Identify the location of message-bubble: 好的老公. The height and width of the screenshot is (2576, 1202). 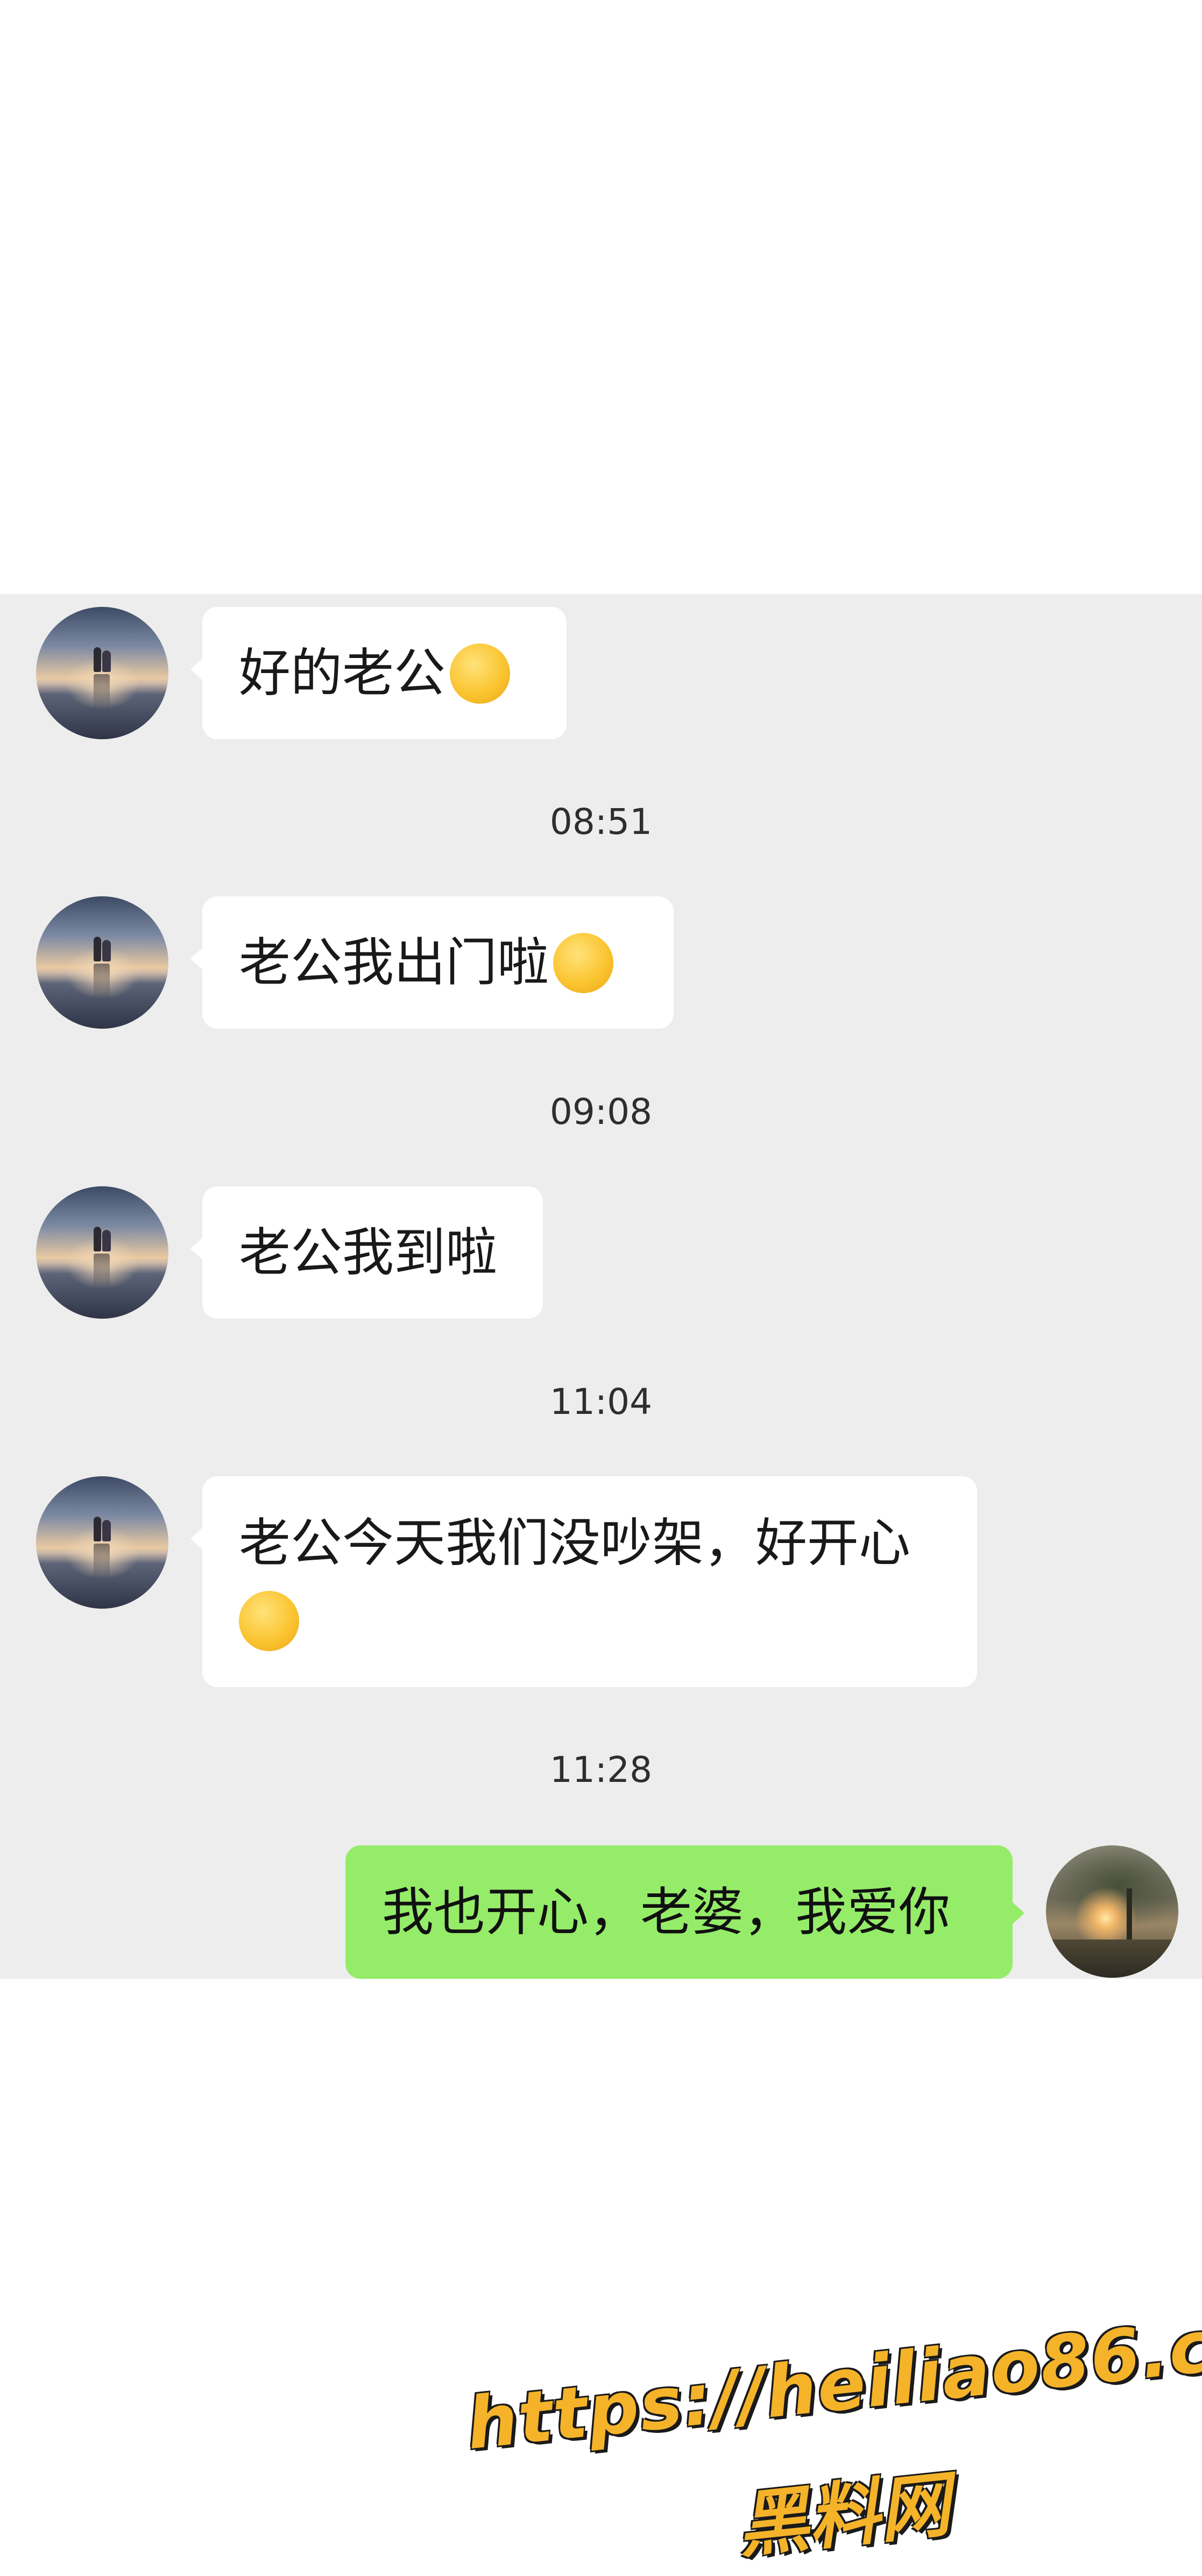
(378, 673).